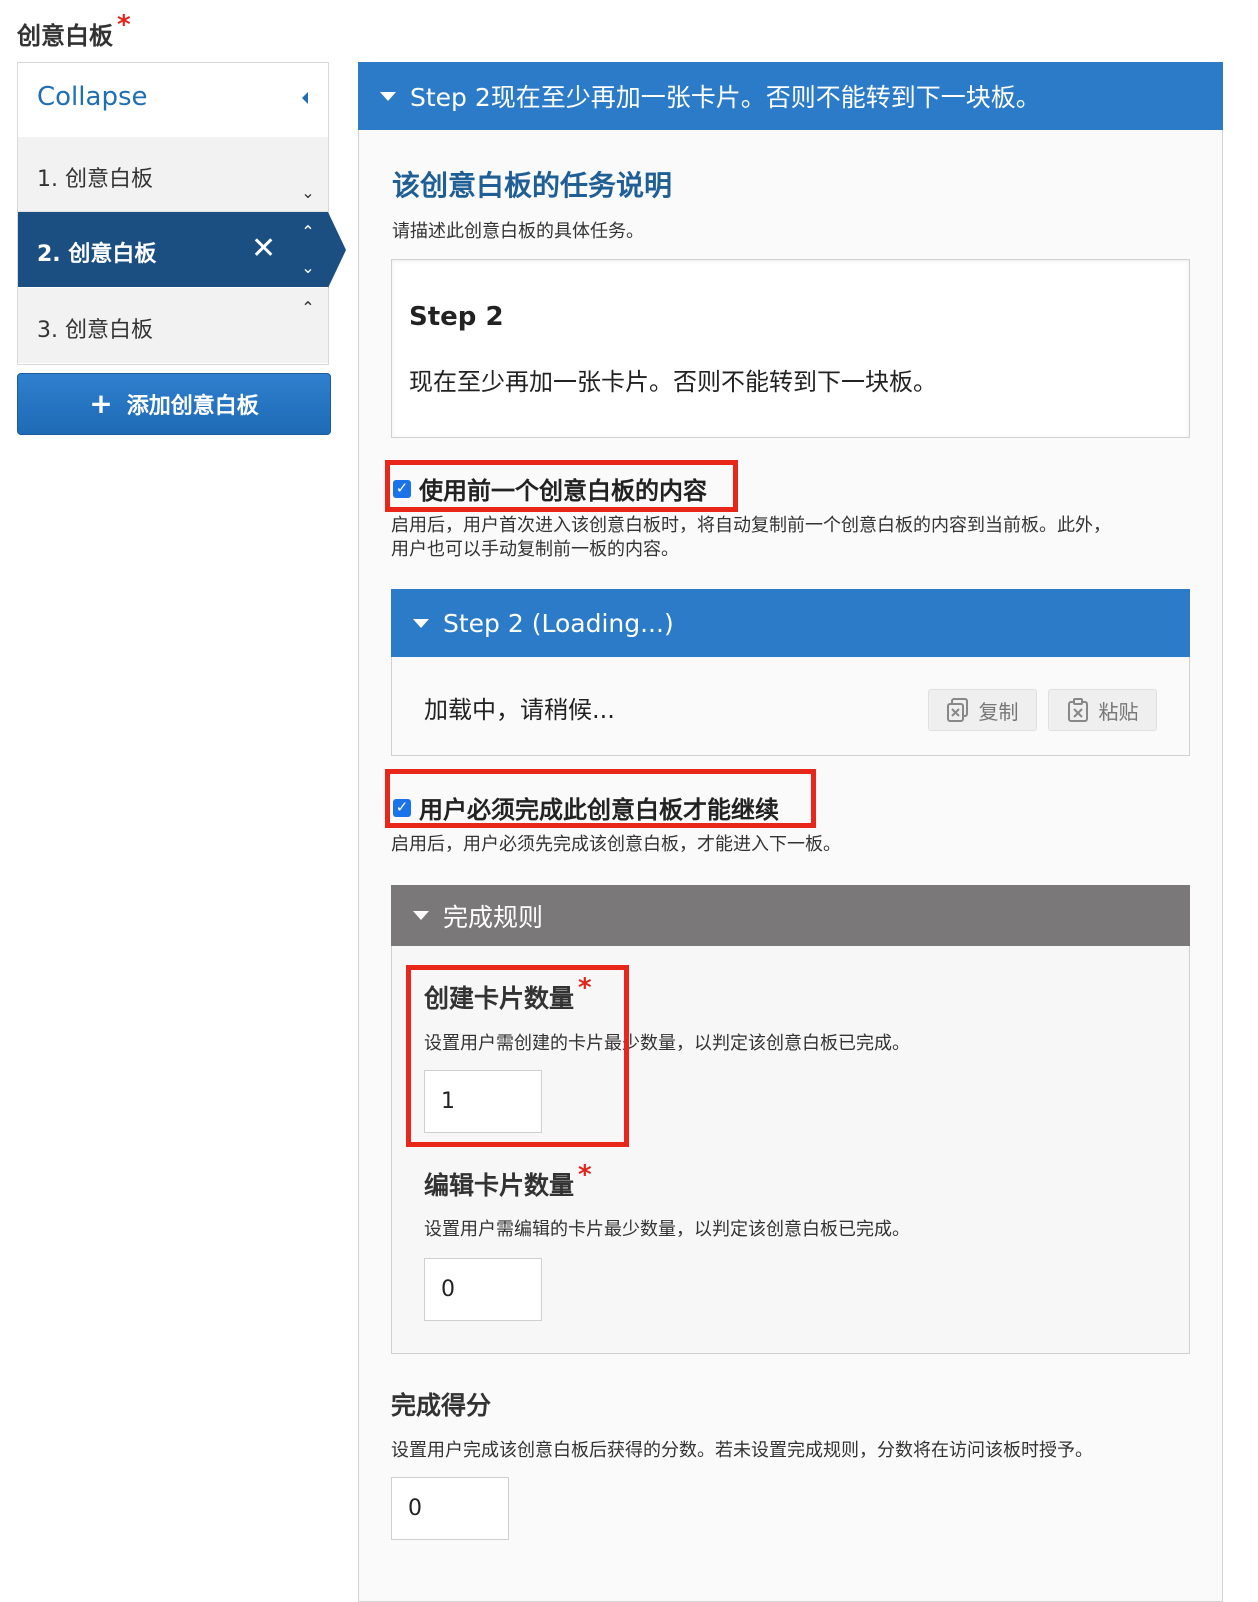  Describe the element at coordinates (790, 915) in the screenshot. I see `completion-rules-header: 完成规则` at that location.